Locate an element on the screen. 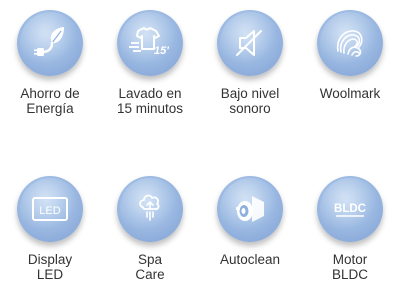  feature-autoclean: Autoclean is located at coordinates (250, 221).